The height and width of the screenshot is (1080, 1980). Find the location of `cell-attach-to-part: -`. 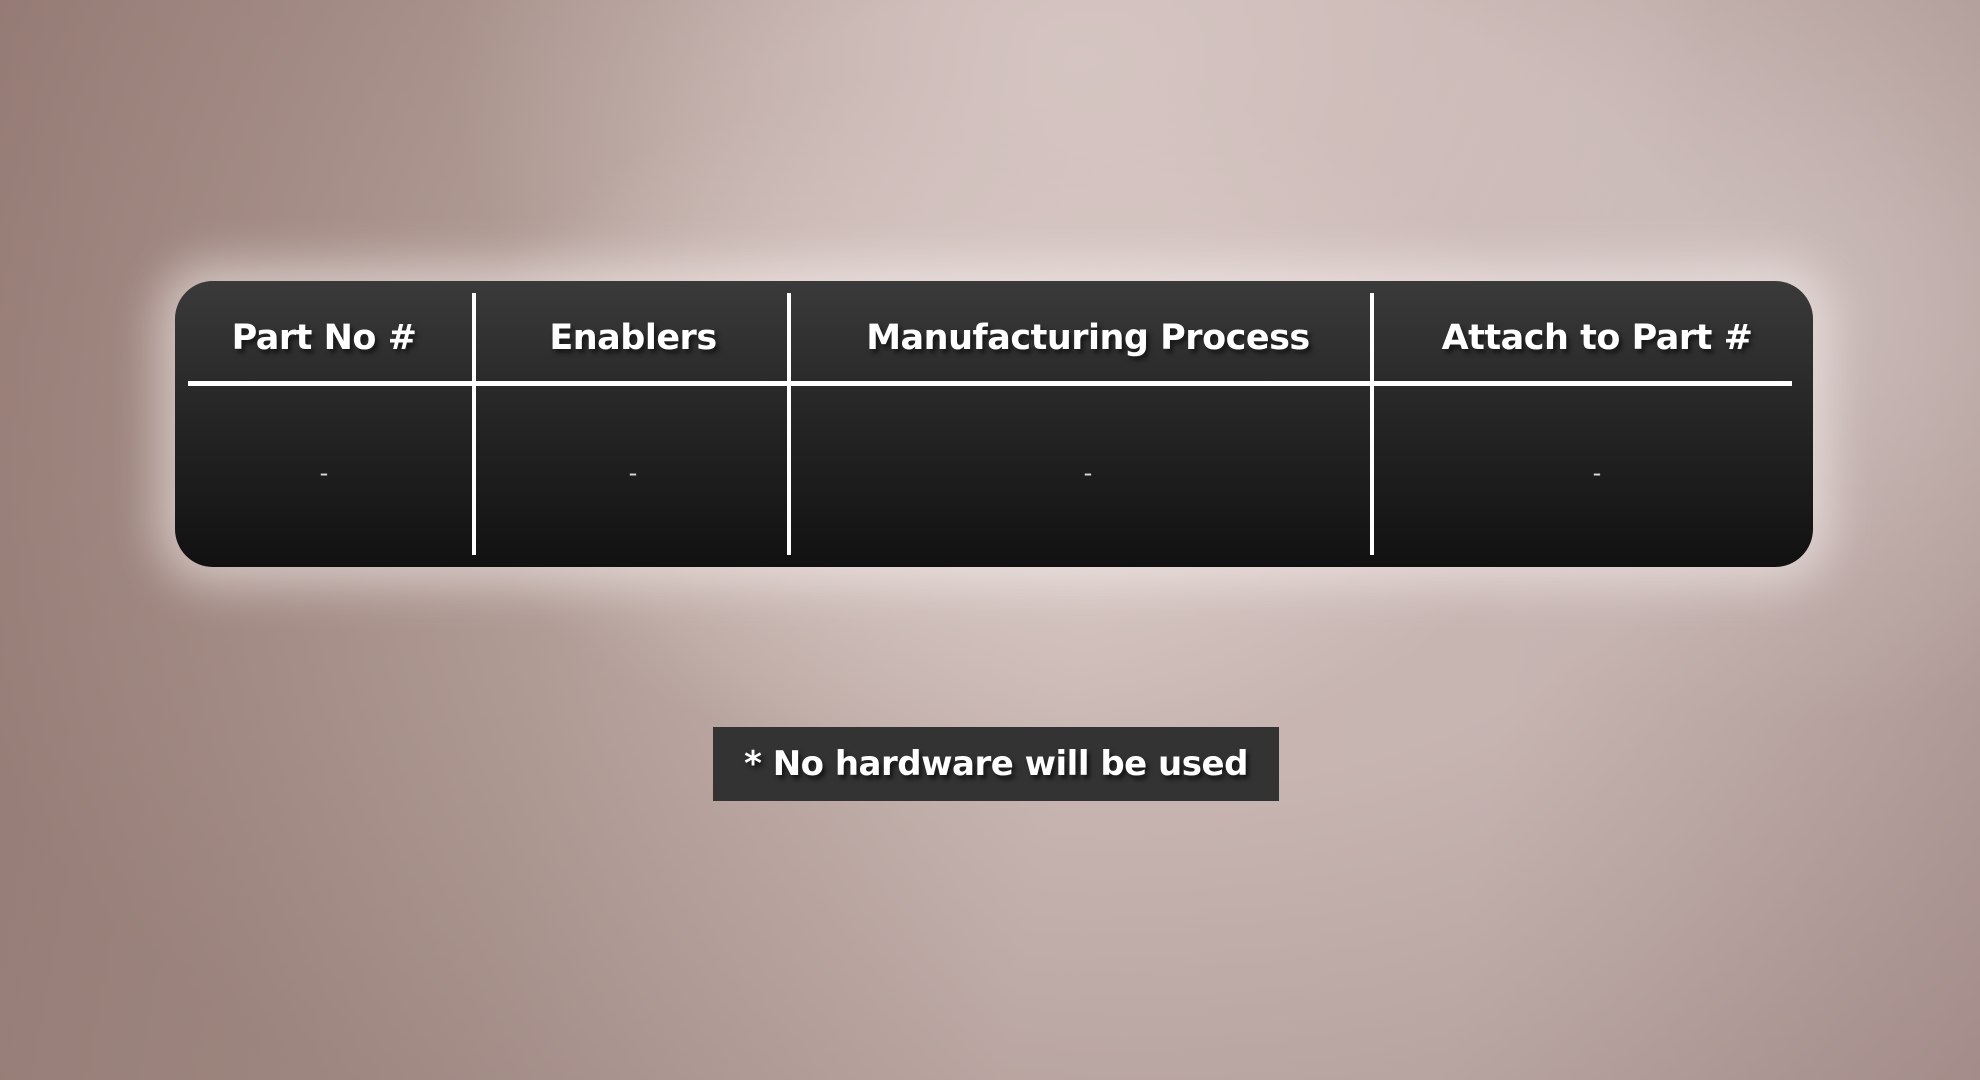

cell-attach-to-part: - is located at coordinates (1597, 473).